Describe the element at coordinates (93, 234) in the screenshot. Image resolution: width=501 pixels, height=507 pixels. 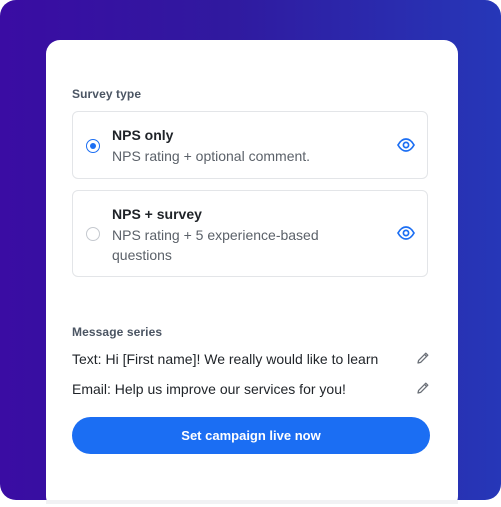
I see `radio-unselected` at that location.